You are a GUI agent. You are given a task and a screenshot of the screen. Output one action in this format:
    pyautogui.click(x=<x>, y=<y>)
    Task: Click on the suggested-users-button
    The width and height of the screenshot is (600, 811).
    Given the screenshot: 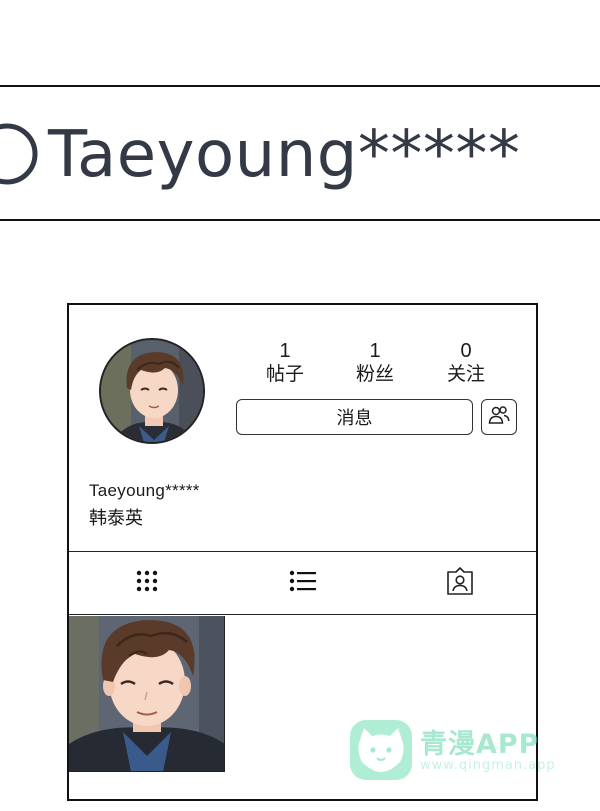 What is the action you would take?
    pyautogui.click(x=499, y=417)
    